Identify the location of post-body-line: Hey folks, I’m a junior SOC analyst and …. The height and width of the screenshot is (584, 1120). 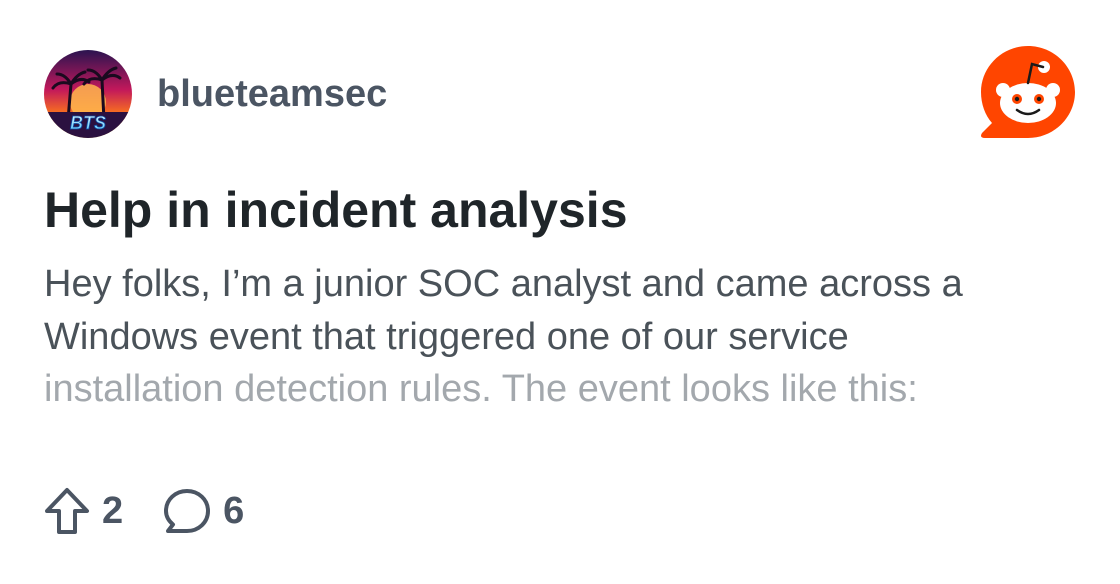
(503, 284).